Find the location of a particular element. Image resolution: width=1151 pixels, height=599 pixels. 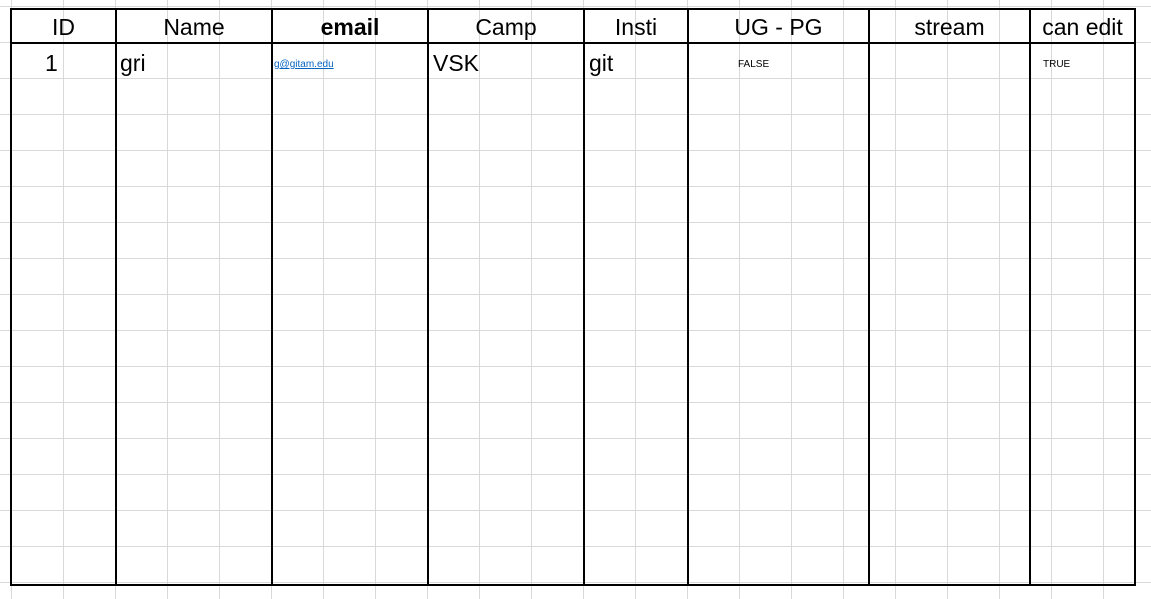

cell-camp: VSK is located at coordinates (456, 63).